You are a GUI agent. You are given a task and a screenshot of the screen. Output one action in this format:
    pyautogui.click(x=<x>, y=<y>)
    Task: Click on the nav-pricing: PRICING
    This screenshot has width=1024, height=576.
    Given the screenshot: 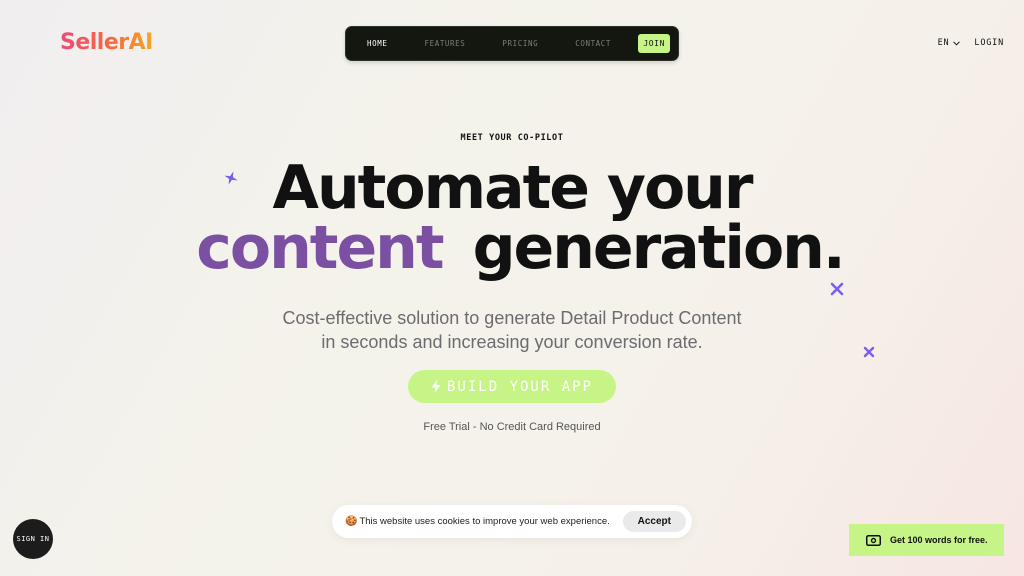 What is the action you would take?
    pyautogui.click(x=520, y=43)
    